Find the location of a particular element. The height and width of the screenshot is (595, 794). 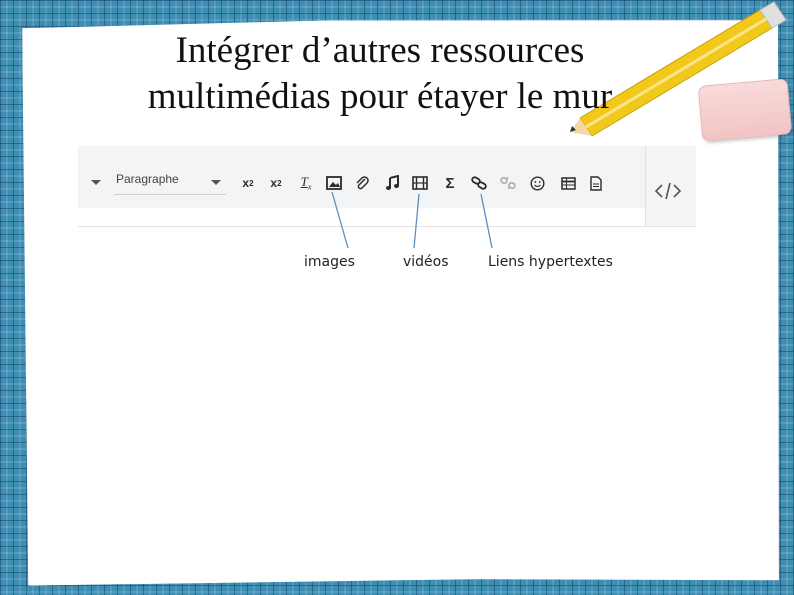

eraser-decoration is located at coordinates (745, 110).